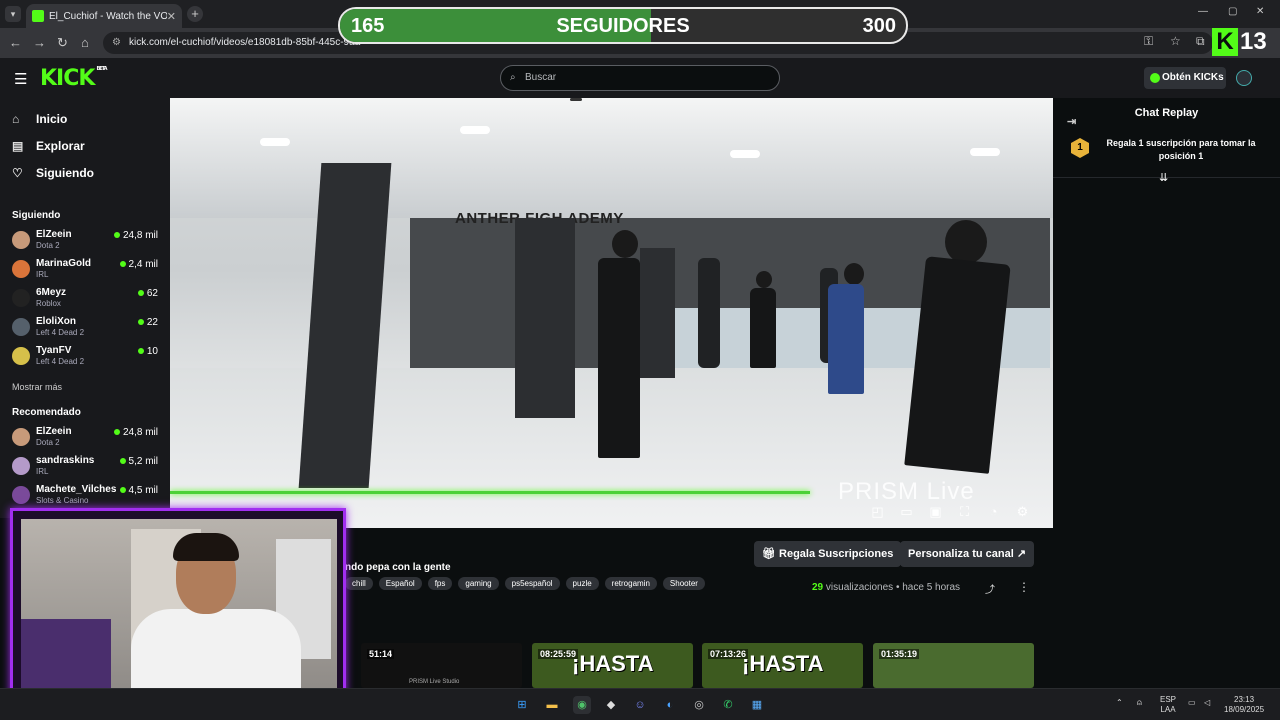  What do you see at coordinates (39, 42) in the screenshot?
I see `forward-arrow-icon: →` at bounding box center [39, 42].